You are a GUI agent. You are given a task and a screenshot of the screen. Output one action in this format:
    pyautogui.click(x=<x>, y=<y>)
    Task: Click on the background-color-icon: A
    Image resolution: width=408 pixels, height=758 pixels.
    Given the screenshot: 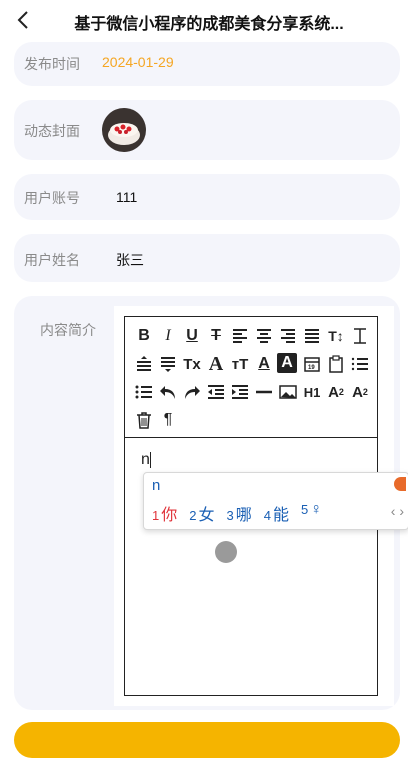 What is the action you would take?
    pyautogui.click(x=287, y=363)
    